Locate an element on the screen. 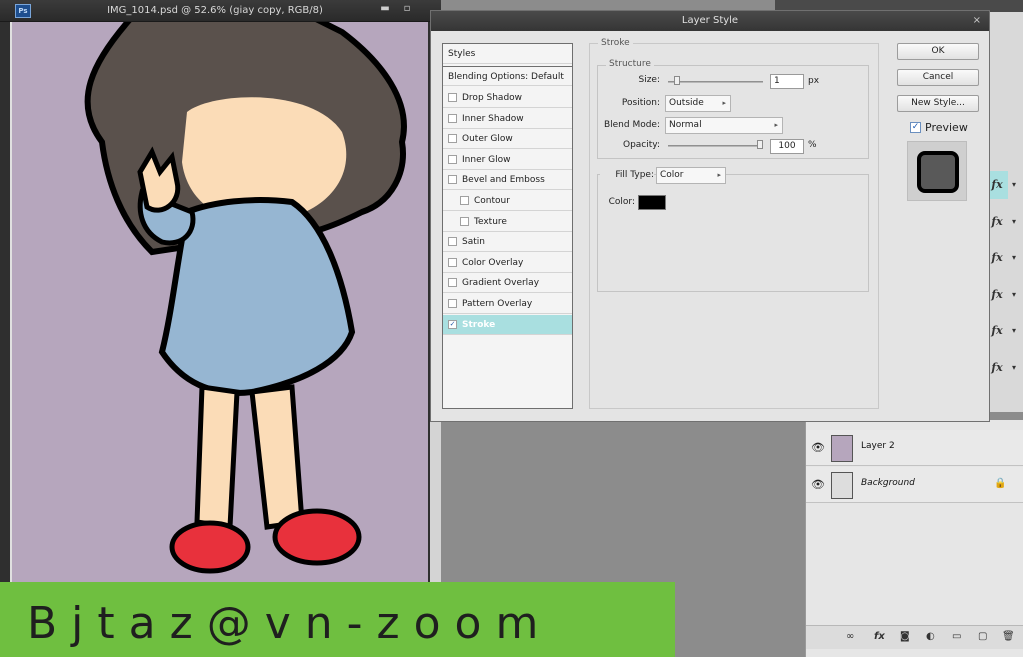  effect-label: Drop Shadow is located at coordinates (492, 98).